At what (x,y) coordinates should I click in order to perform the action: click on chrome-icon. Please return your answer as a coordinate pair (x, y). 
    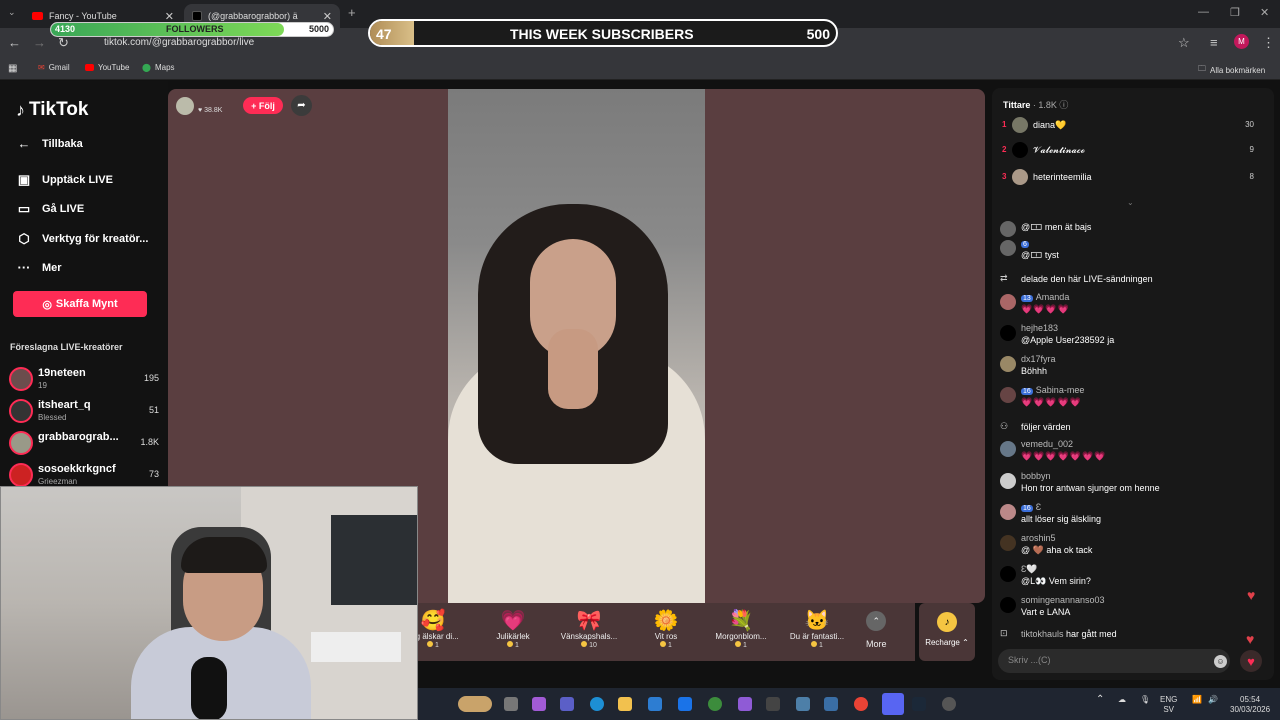
    Looking at the image, I should click on (861, 704).